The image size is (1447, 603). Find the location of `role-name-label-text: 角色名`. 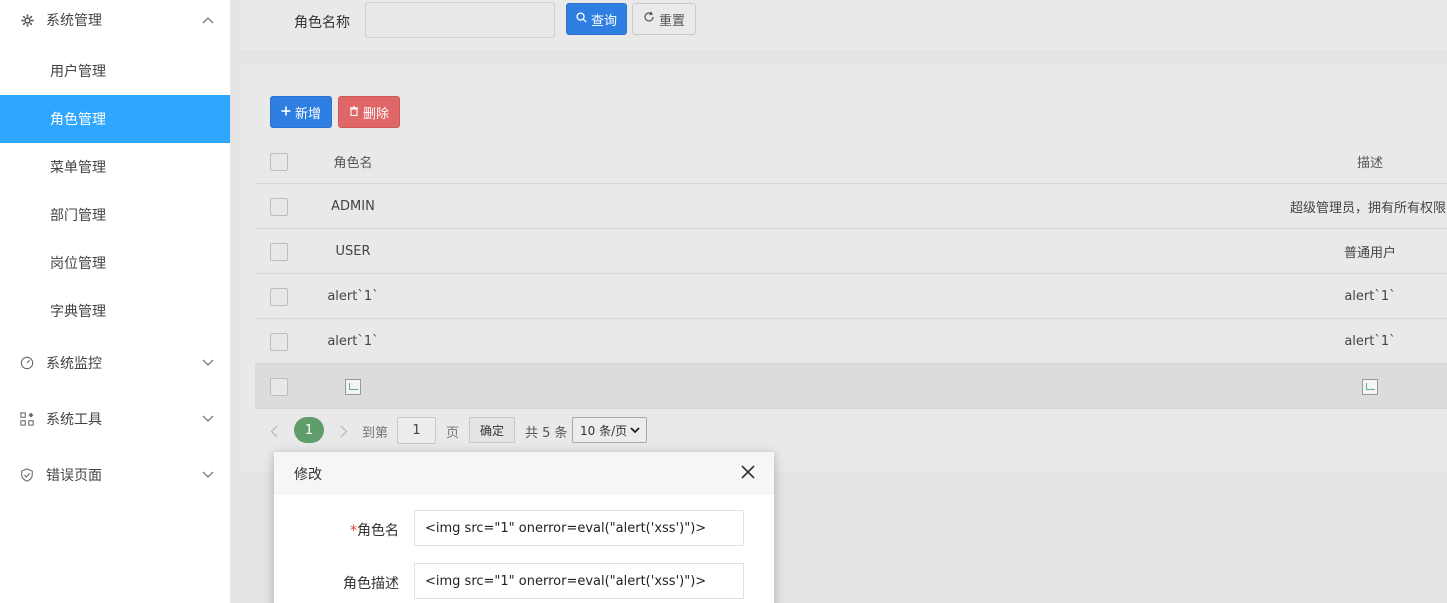

role-name-label-text: 角色名 is located at coordinates (378, 531).